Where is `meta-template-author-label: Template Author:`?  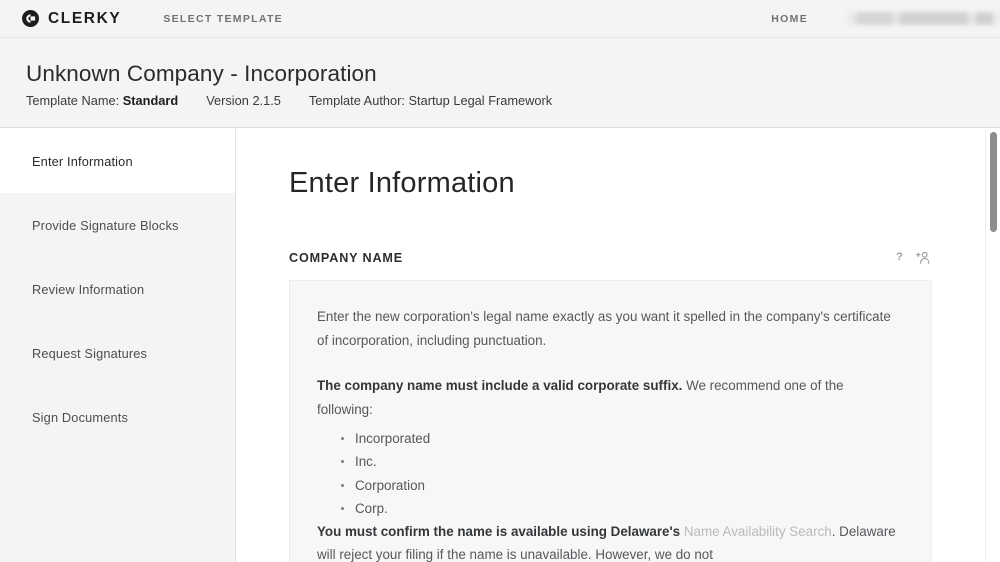
meta-template-author-label: Template Author: is located at coordinates (356, 100).